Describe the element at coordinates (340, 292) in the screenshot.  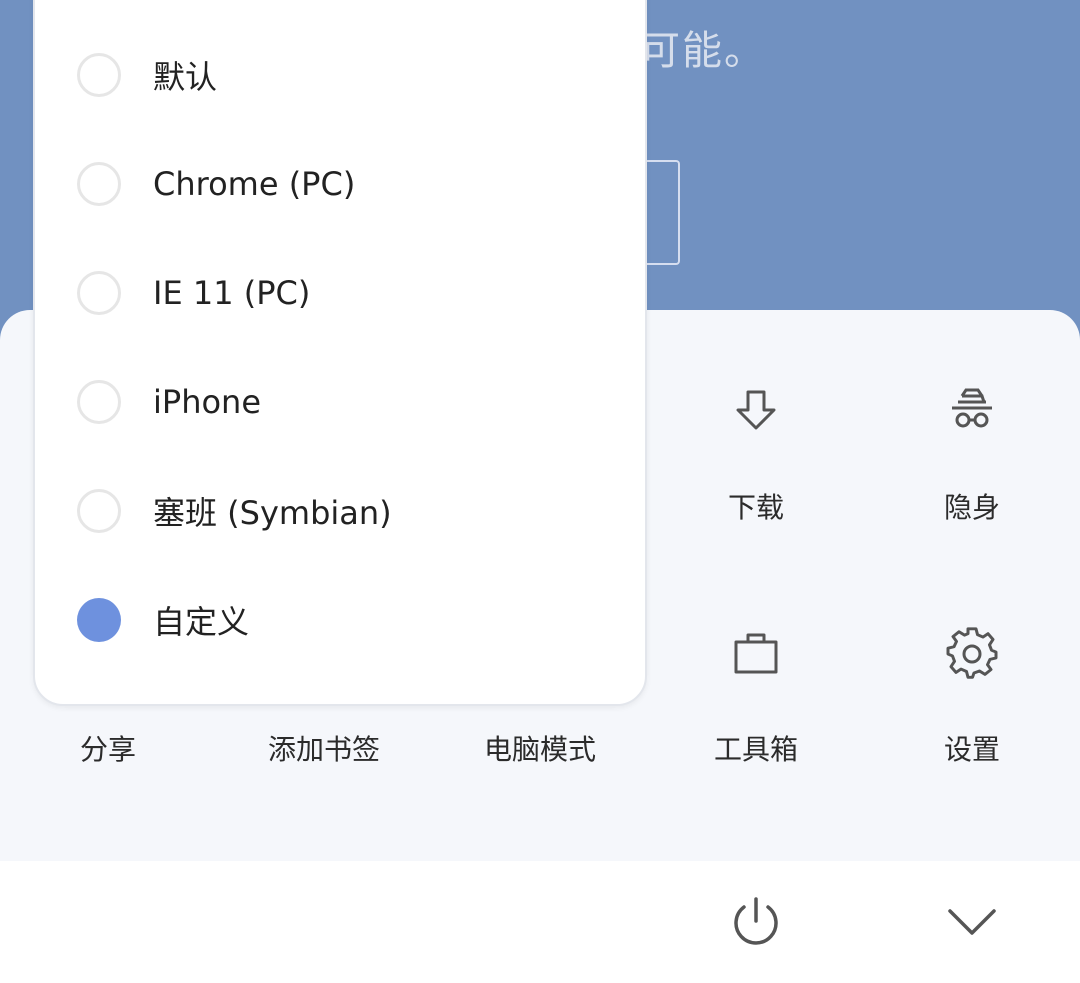
I see `ua-option-ie11-pc: IE 11 (PC)` at that location.